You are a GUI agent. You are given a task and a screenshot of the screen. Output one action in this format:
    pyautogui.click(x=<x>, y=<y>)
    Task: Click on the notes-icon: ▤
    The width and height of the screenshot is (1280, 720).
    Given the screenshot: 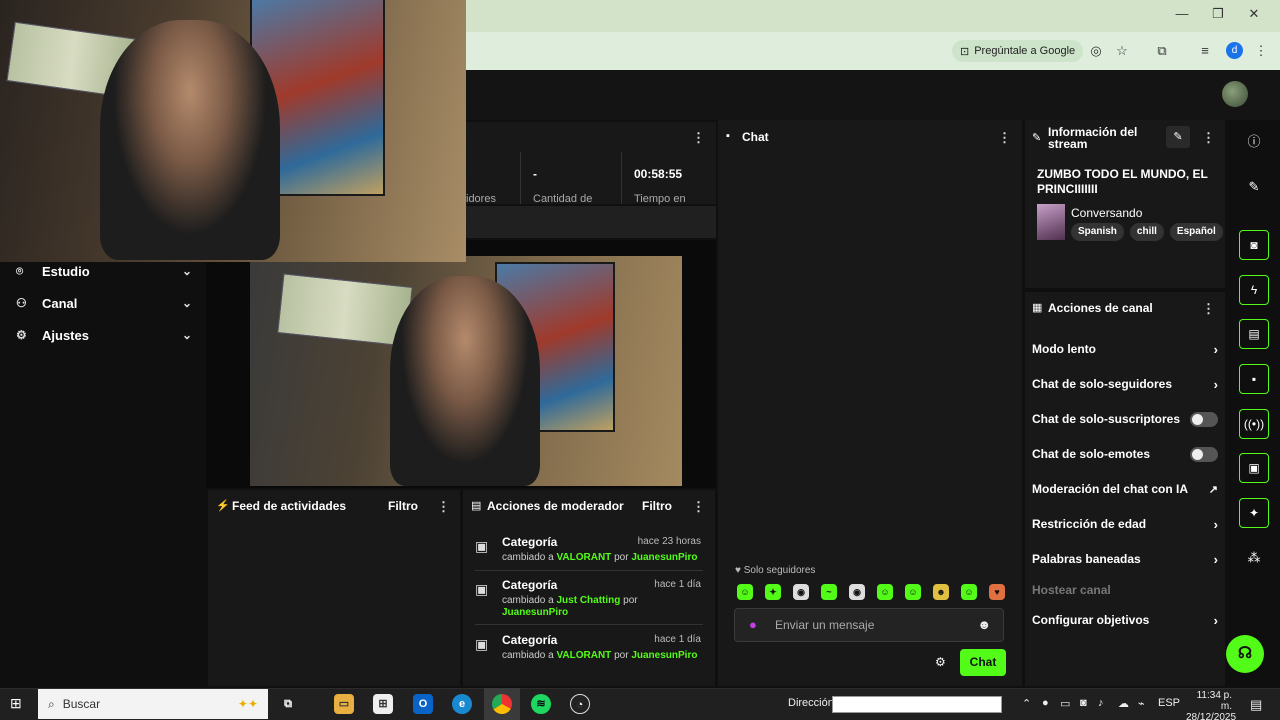 What is the action you would take?
    pyautogui.click(x=1254, y=334)
    